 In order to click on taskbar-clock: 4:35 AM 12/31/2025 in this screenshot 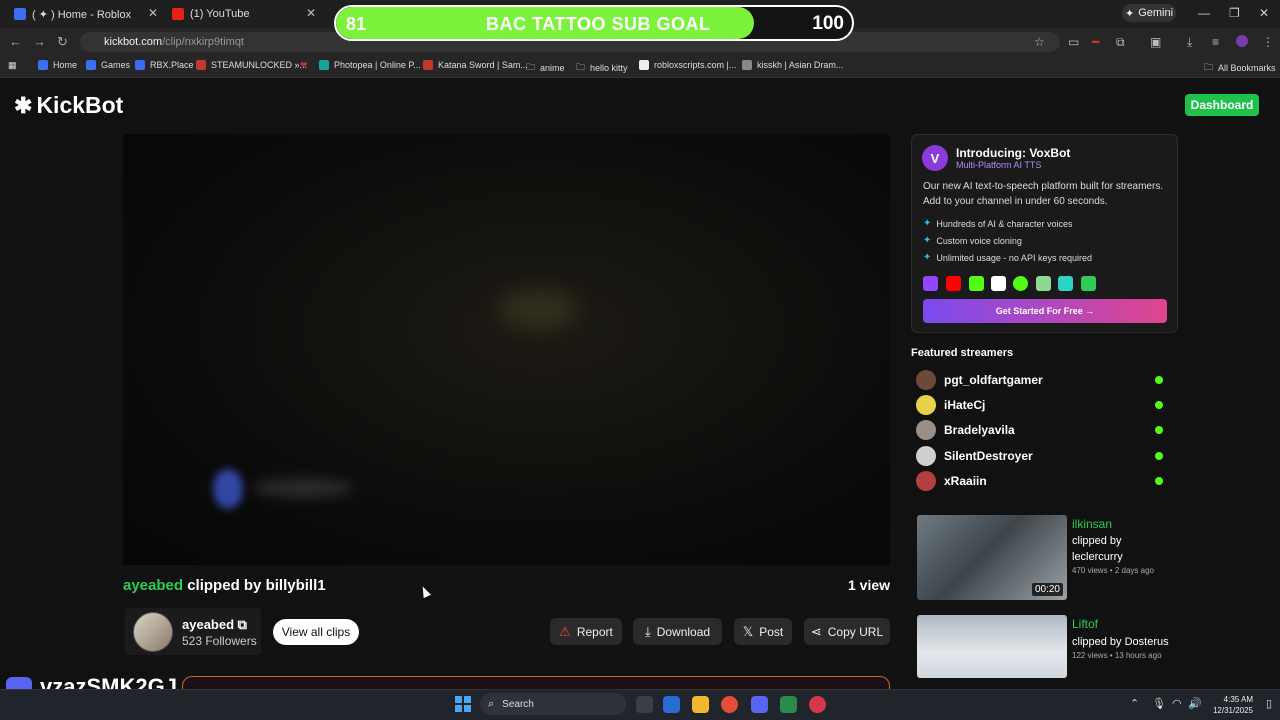, I will do `click(1231, 705)`.